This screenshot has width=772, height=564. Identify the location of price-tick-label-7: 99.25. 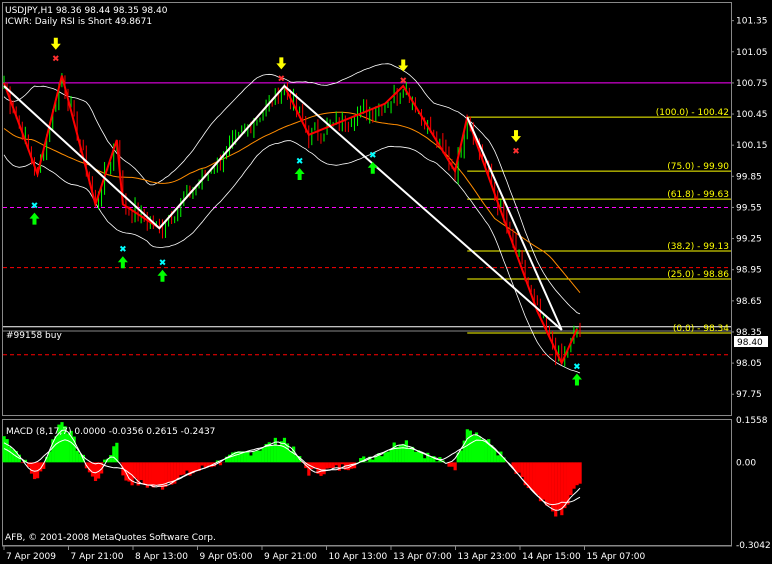
(749, 240).